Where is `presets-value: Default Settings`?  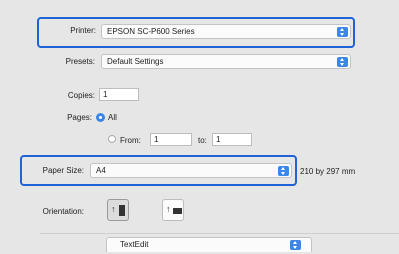
presets-value: Default Settings is located at coordinates (135, 61).